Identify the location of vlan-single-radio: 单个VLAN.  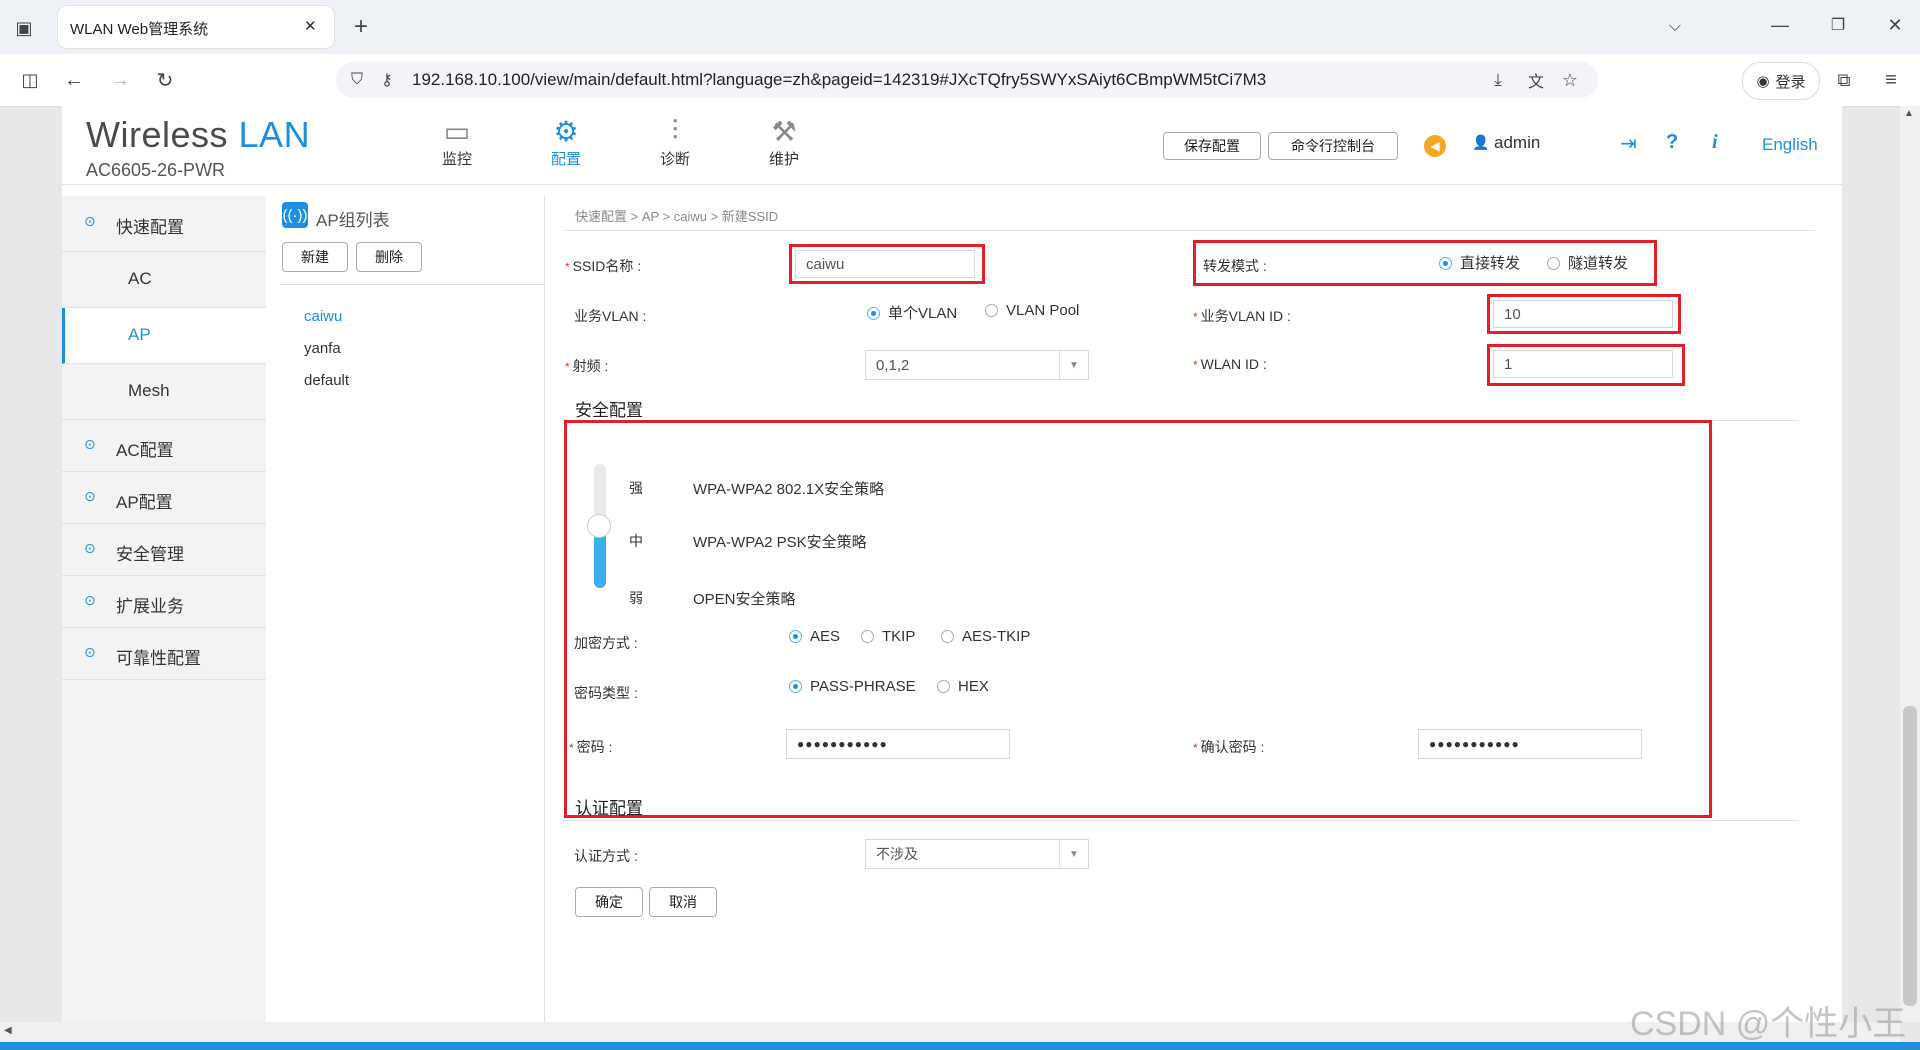
(912, 312).